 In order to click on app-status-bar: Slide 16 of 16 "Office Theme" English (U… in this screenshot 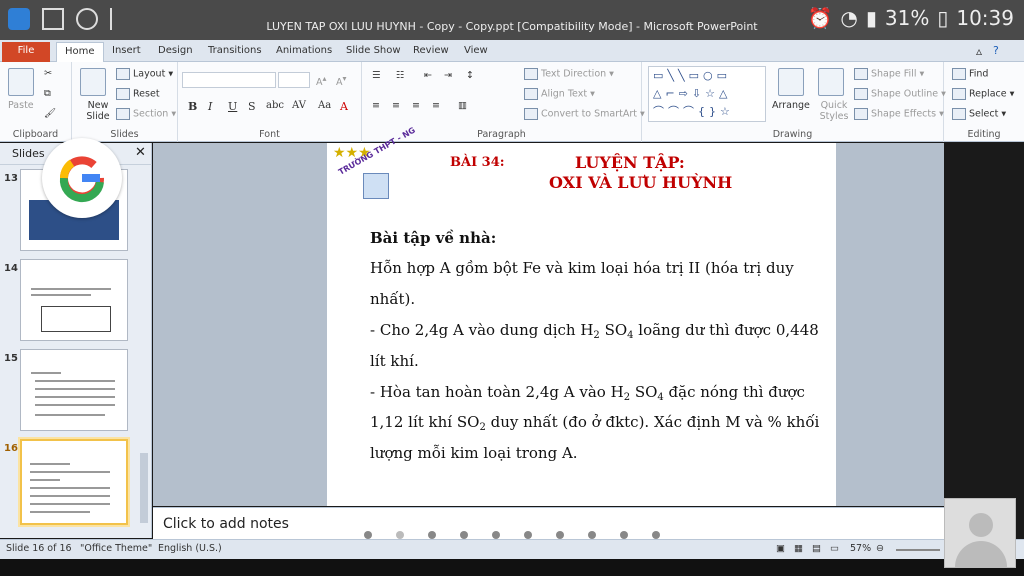, I will do `click(512, 549)`.